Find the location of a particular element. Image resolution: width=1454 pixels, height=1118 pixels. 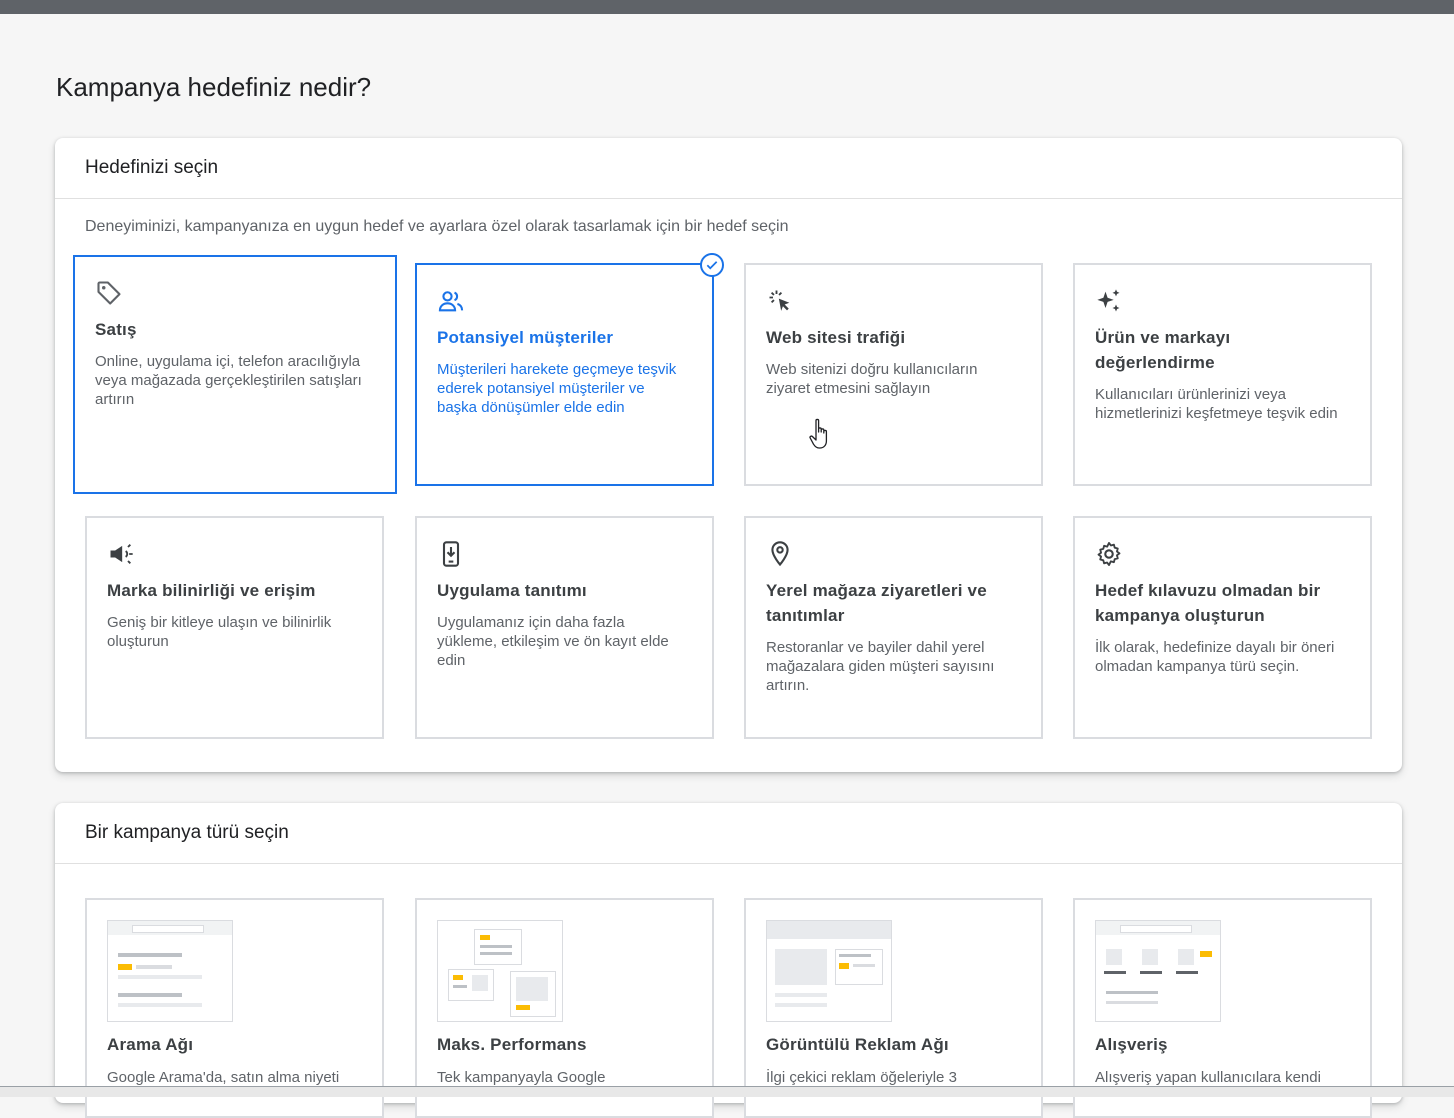

selected-check-icon is located at coordinates (712, 265).